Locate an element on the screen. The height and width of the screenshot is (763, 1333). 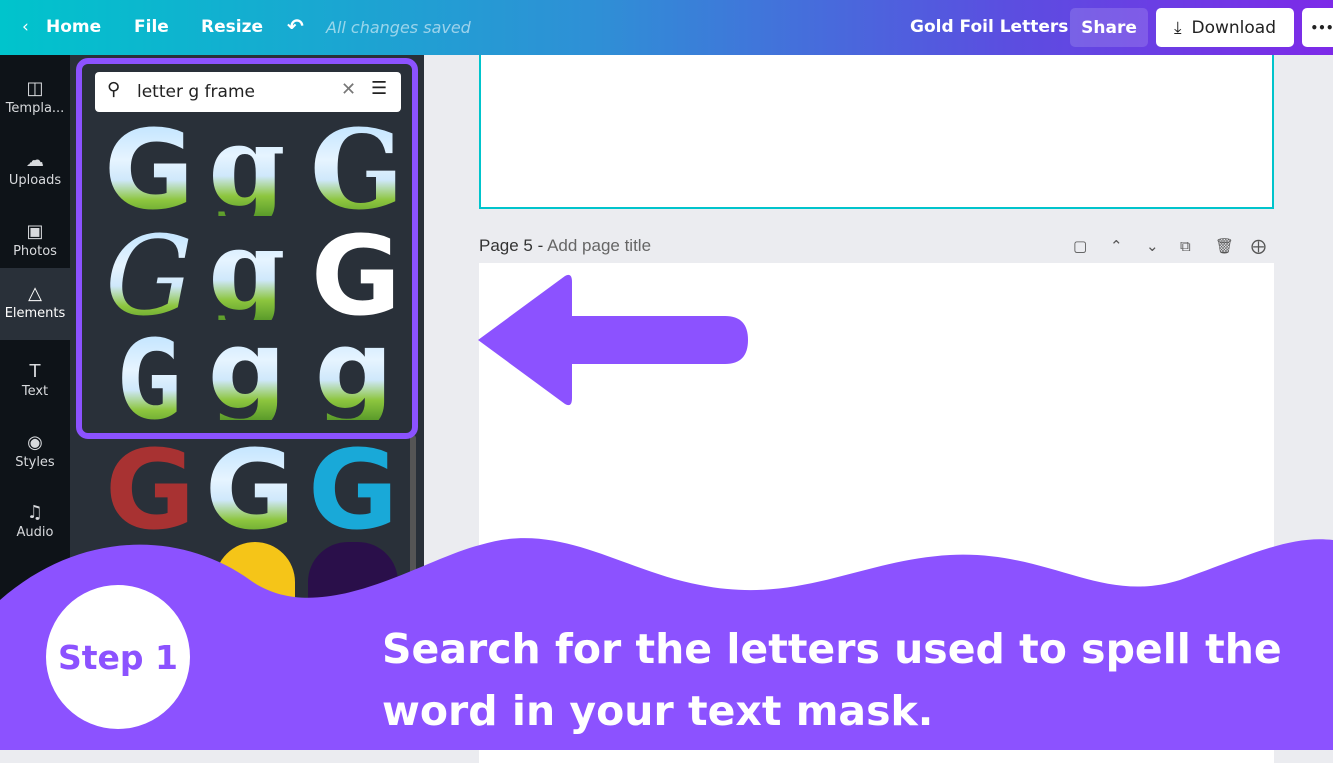
search-value: letter g frame is located at coordinates (196, 92).